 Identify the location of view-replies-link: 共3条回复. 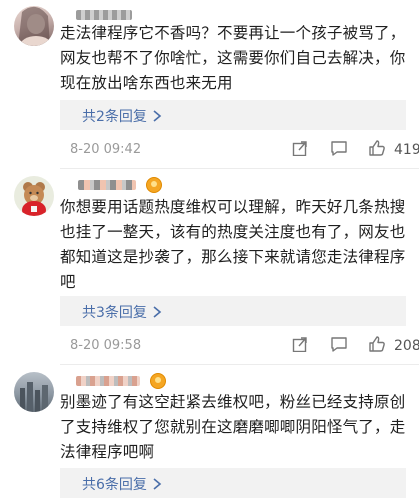
(114, 312).